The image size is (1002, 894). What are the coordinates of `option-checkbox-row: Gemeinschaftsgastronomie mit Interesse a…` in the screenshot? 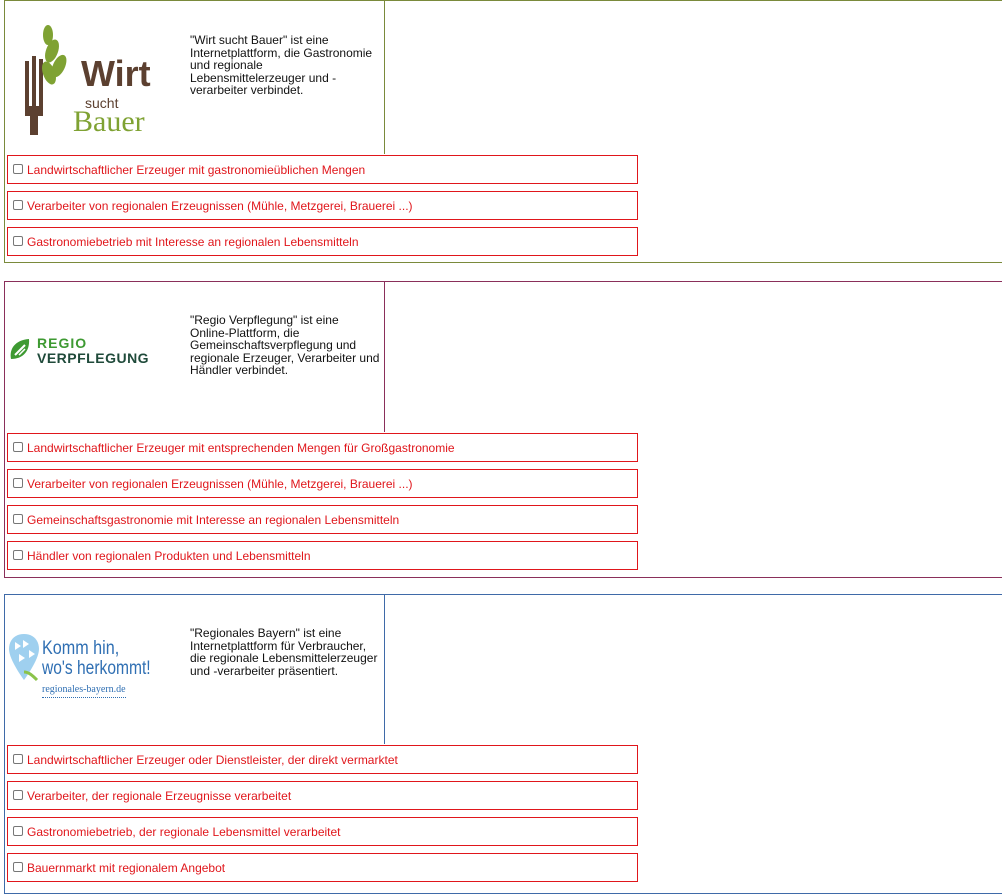 It's located at (322, 519).